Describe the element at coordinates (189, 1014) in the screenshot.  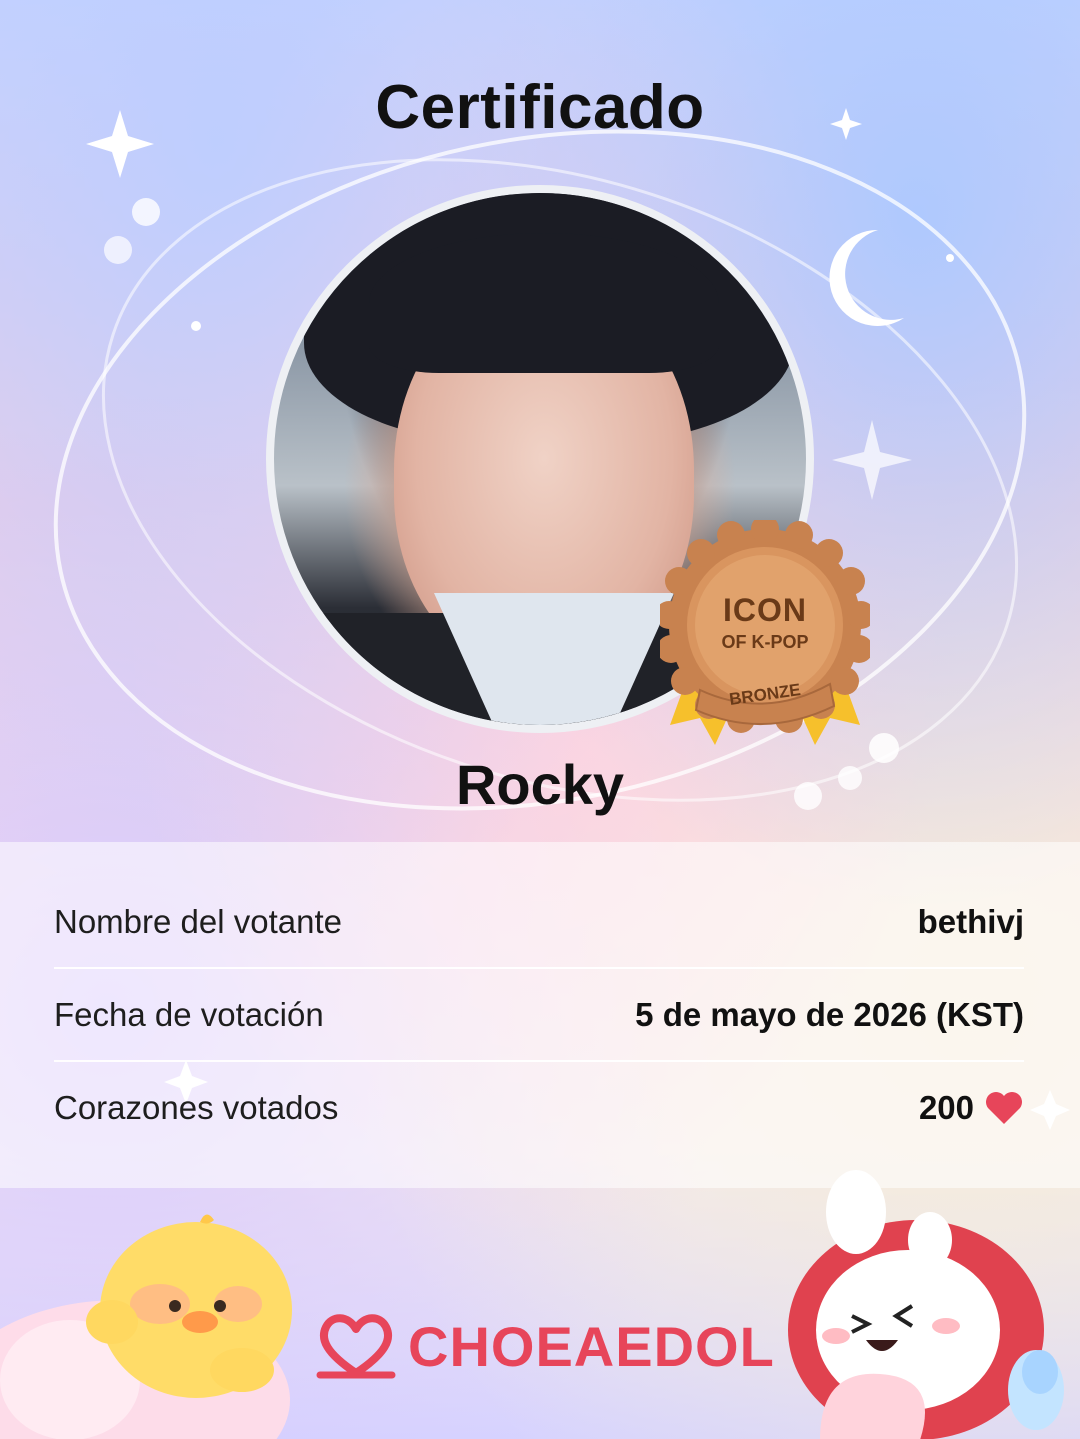
I see `date-label: Fecha de votación` at that location.